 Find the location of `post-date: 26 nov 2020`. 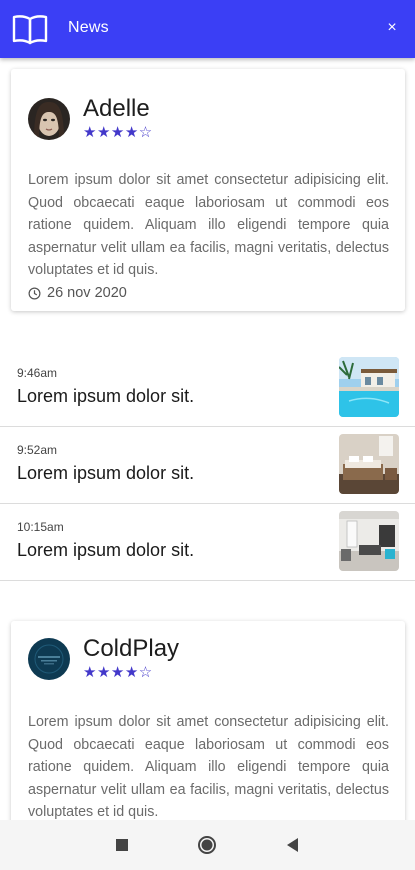

post-date: 26 nov 2020 is located at coordinates (77, 293).